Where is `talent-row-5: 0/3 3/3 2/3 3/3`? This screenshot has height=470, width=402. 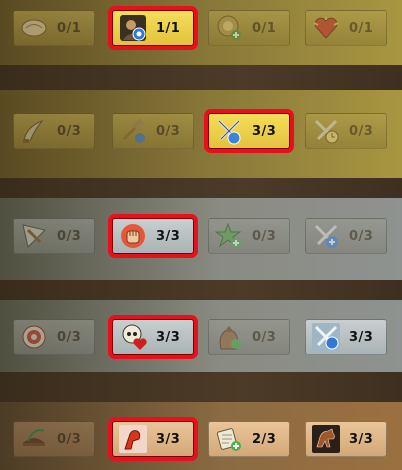 talent-row-5: 0/3 3/3 2/3 3/3 is located at coordinates (201, 439).